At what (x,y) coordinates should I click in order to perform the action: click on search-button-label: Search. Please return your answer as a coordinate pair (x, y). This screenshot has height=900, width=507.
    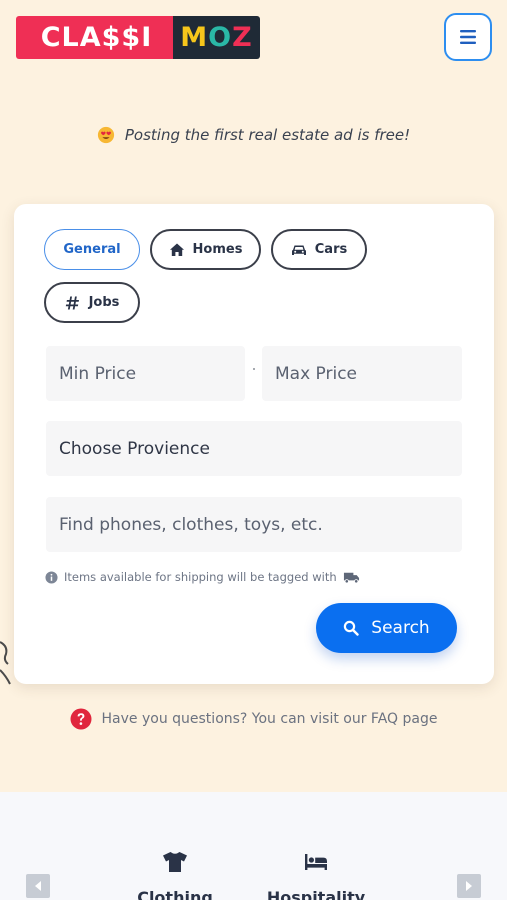
    Looking at the image, I should click on (400, 628).